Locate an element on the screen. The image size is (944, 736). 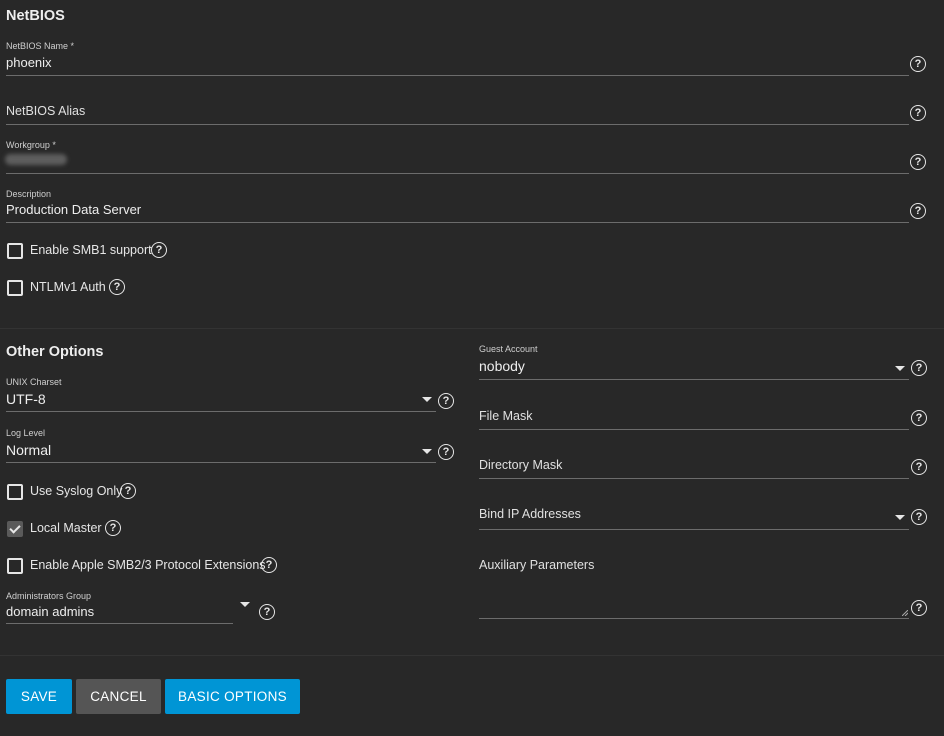
log-level-select: Normal is located at coordinates (28, 450).